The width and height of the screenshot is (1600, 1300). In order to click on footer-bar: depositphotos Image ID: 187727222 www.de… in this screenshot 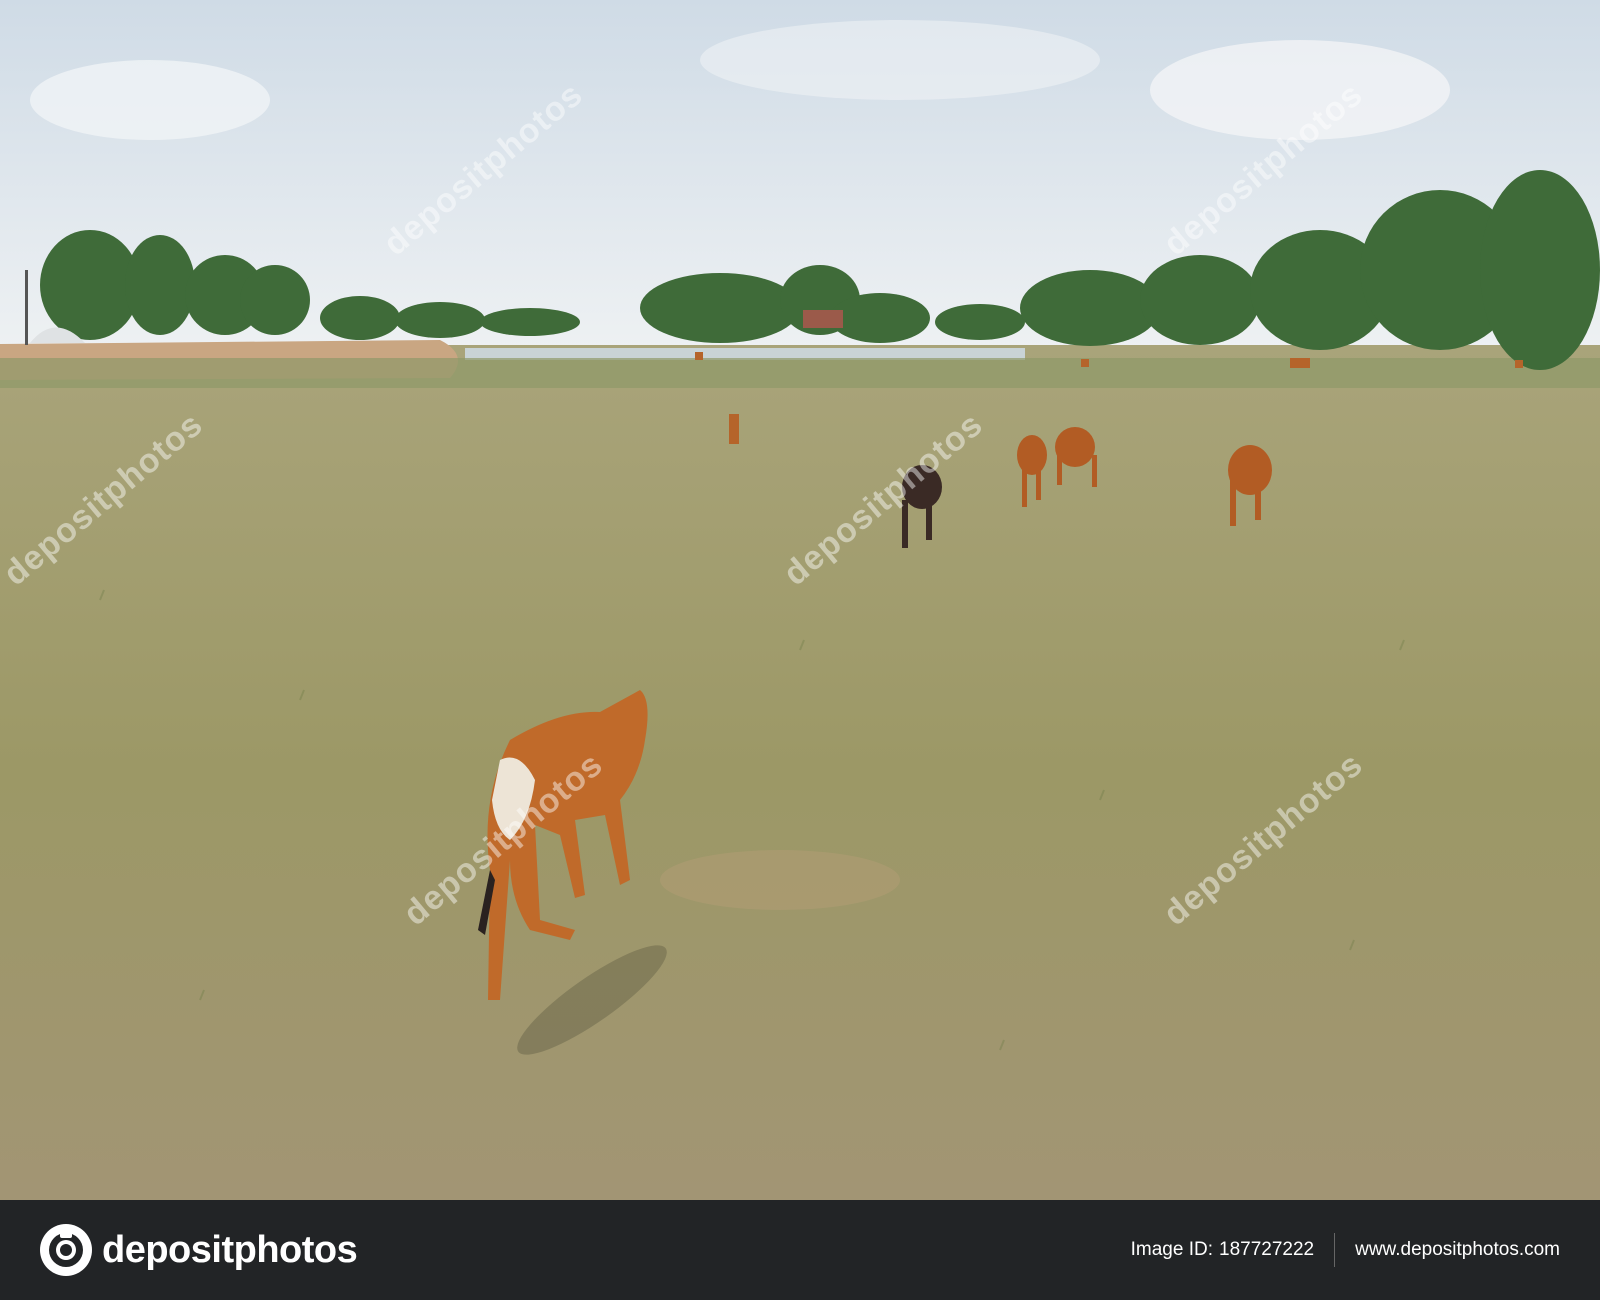, I will do `click(800, 1250)`.